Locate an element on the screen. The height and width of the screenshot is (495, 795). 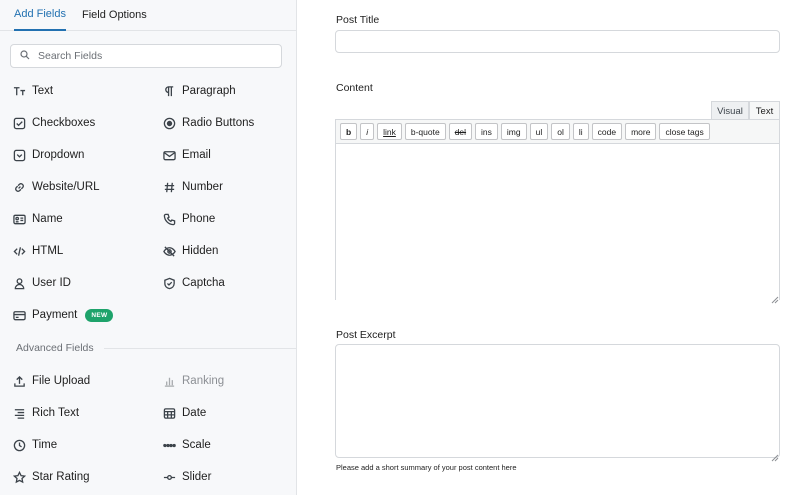
tab-add-fields: Add Fields is located at coordinates (40, 15).